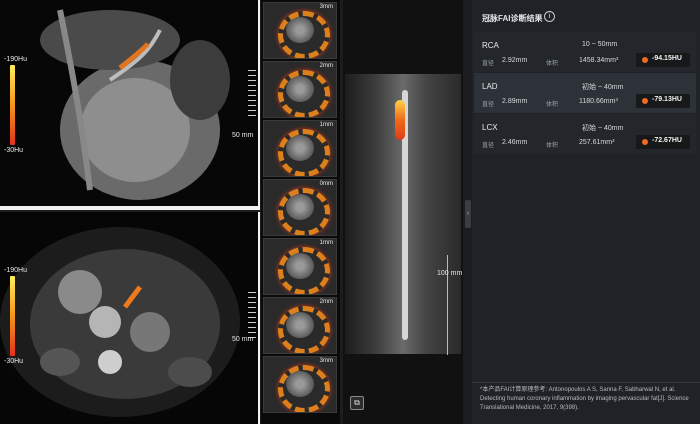 This screenshot has width=700, height=424. What do you see at coordinates (549, 16) in the screenshot?
I see `info-icon: i` at bounding box center [549, 16].